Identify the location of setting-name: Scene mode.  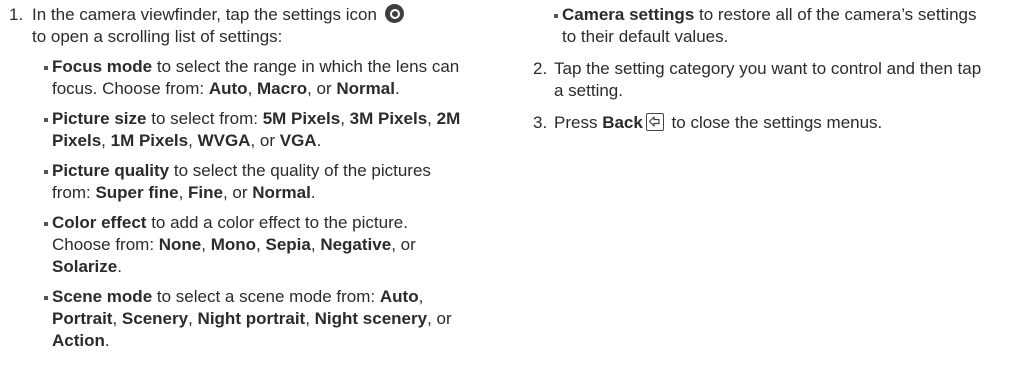
(102, 296).